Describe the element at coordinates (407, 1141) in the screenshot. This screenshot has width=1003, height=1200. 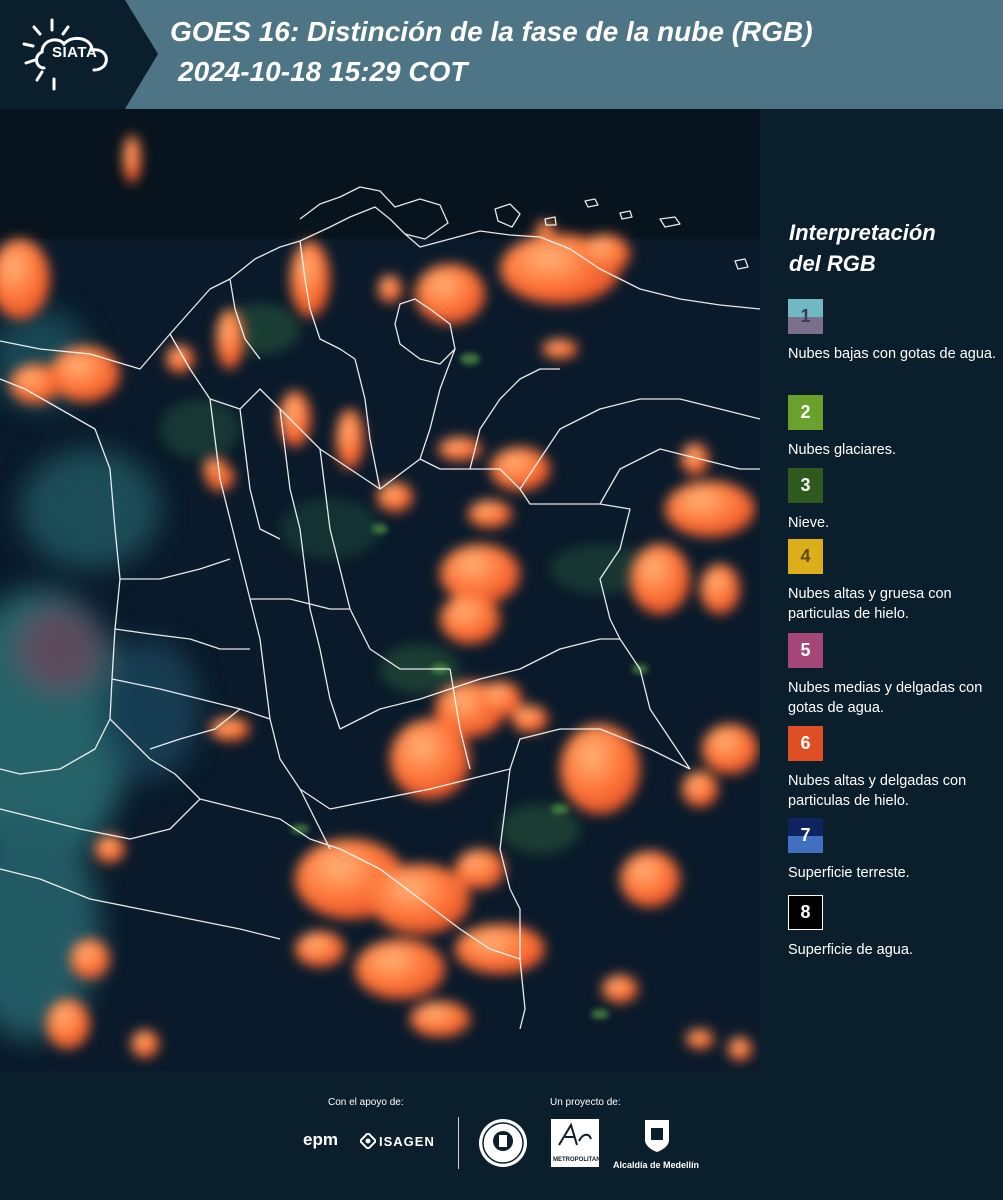
I see `sponsor-isagen-logo: ISAGEN` at that location.